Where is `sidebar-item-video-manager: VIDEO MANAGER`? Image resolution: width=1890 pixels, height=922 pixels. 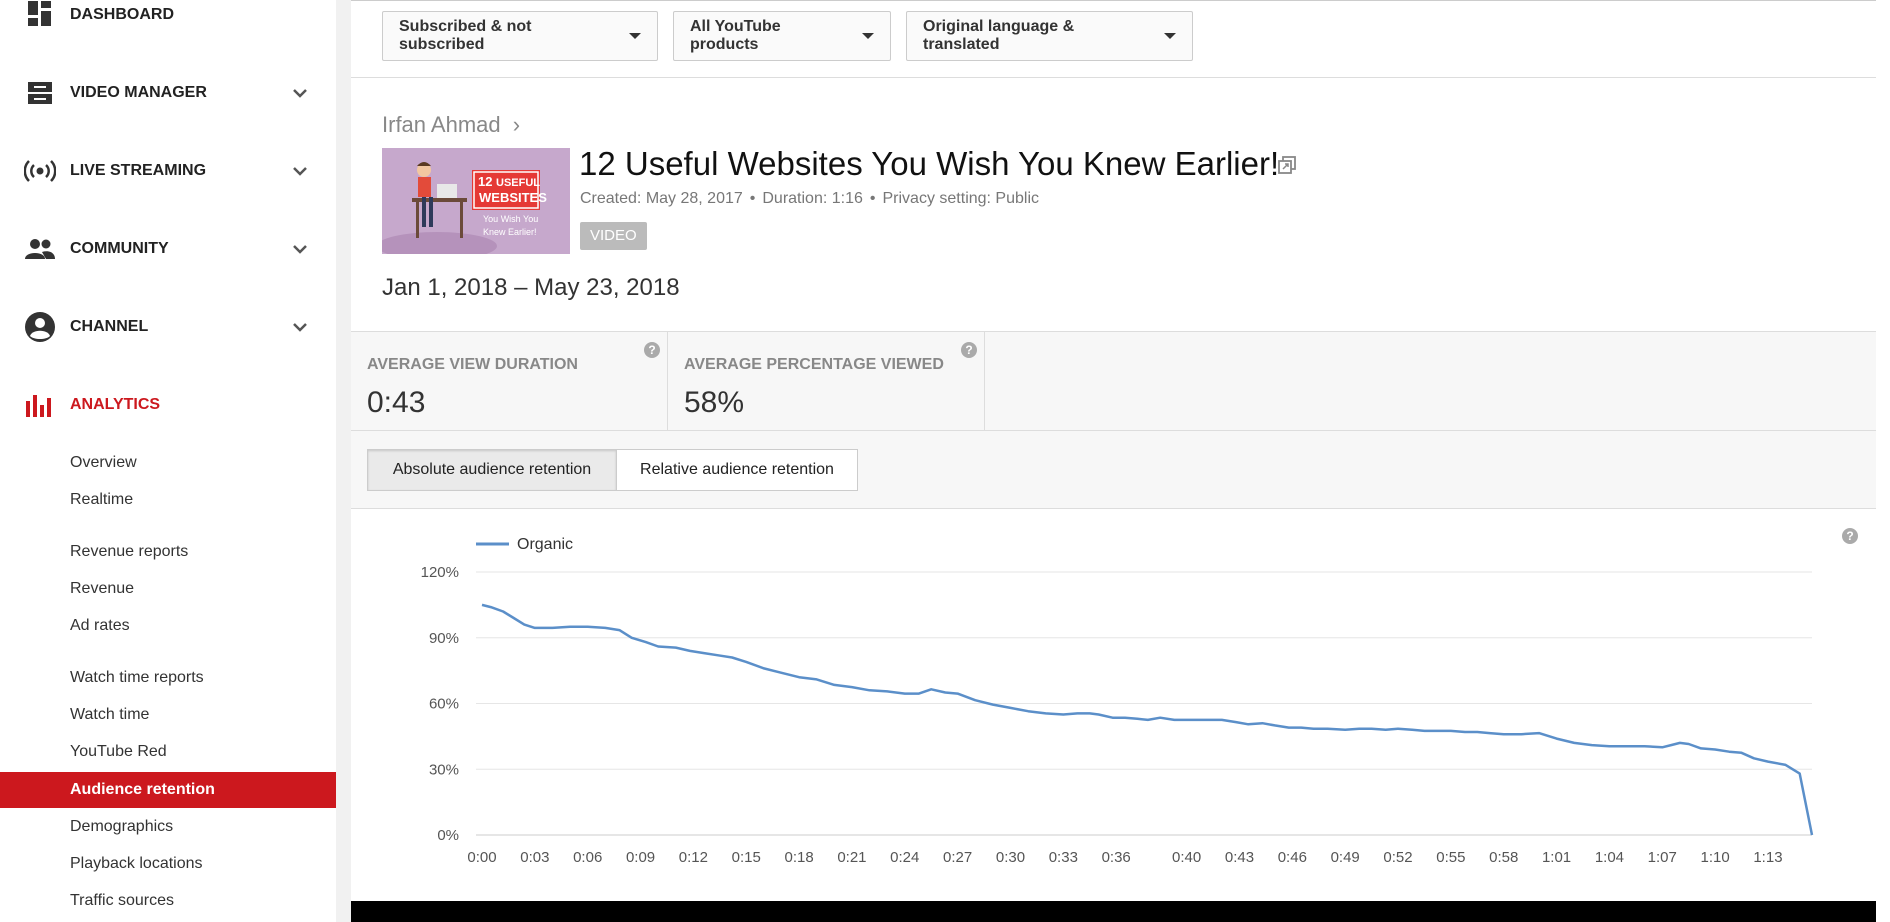
sidebar-item-video-manager: VIDEO MANAGER is located at coordinates (168, 93).